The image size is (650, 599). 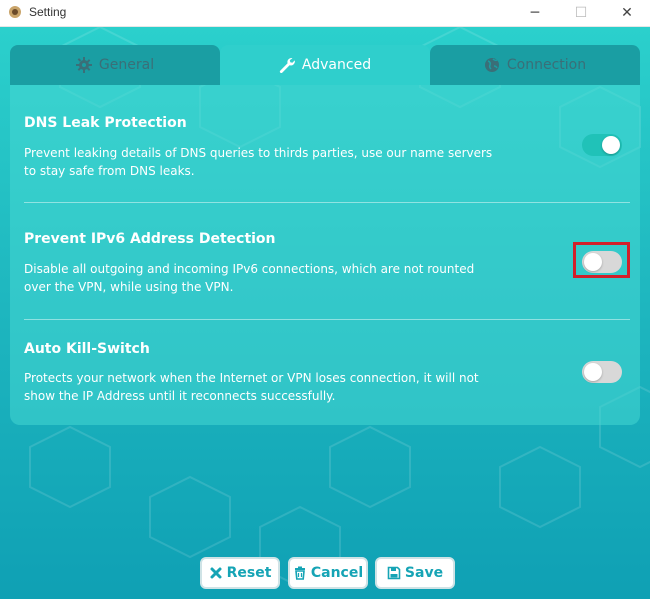 I want to click on auto-kill-switch-toggle, so click(x=602, y=372).